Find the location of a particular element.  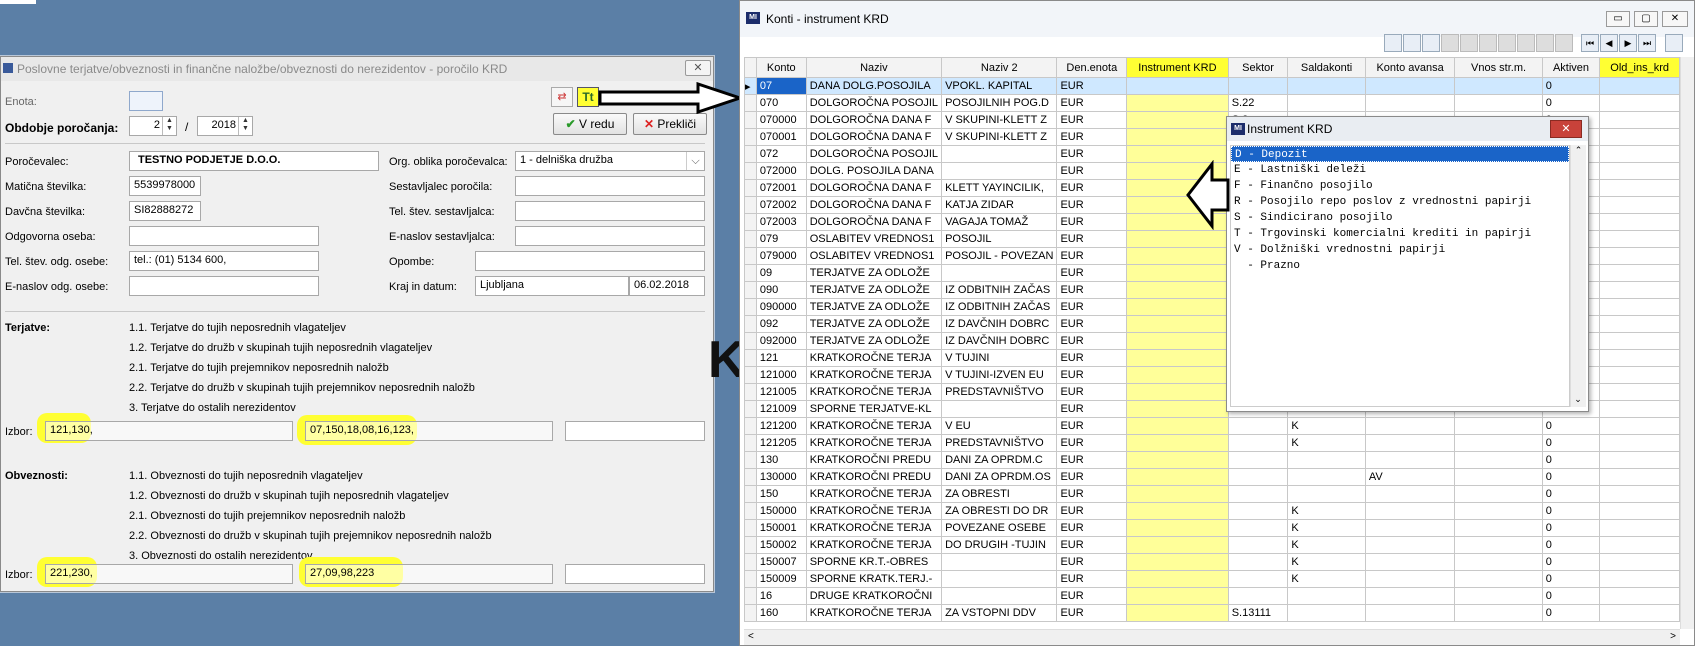

table-cell: DOLG. POSOJILA DANA is located at coordinates (874, 171).